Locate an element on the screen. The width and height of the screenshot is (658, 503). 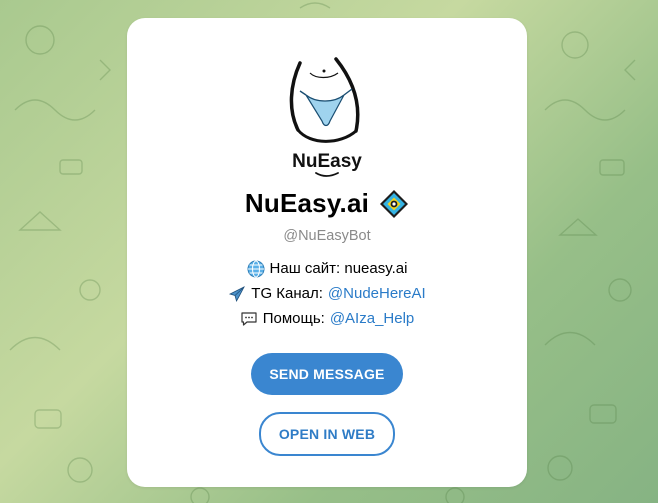
globe-icon is located at coordinates (256, 268).